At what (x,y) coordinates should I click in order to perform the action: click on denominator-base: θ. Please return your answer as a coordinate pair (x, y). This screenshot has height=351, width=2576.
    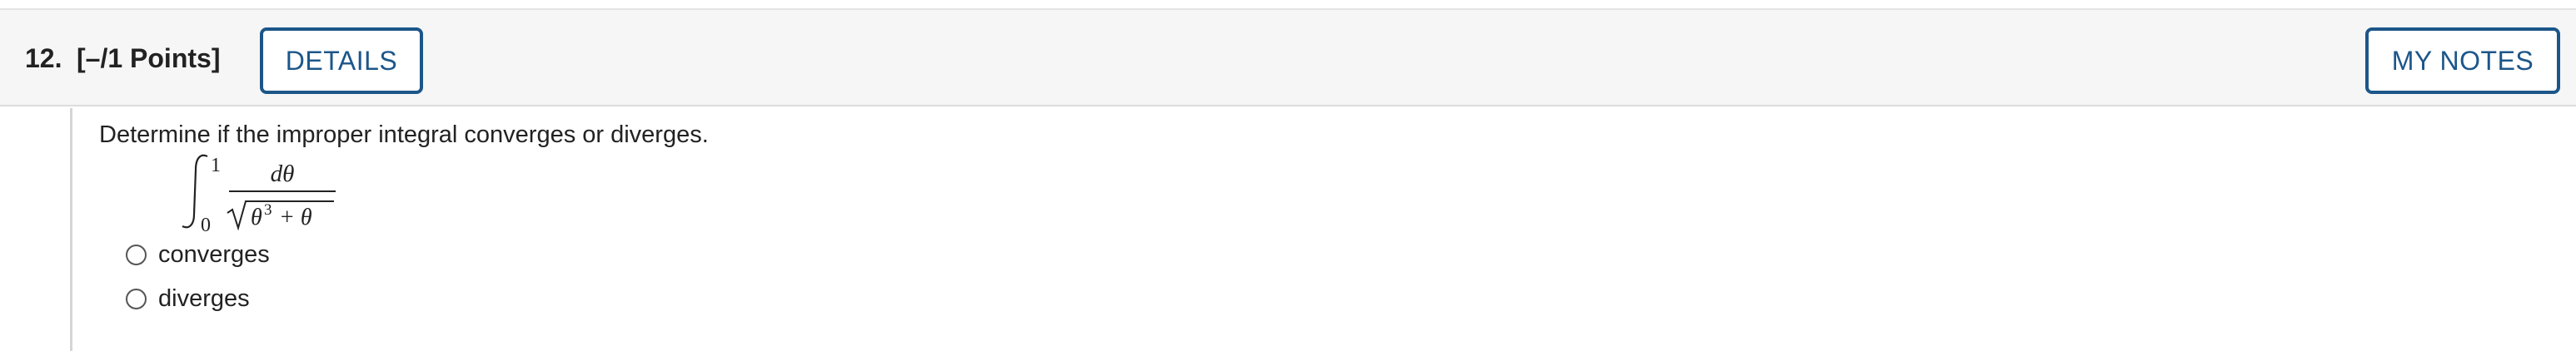
    Looking at the image, I should click on (257, 217).